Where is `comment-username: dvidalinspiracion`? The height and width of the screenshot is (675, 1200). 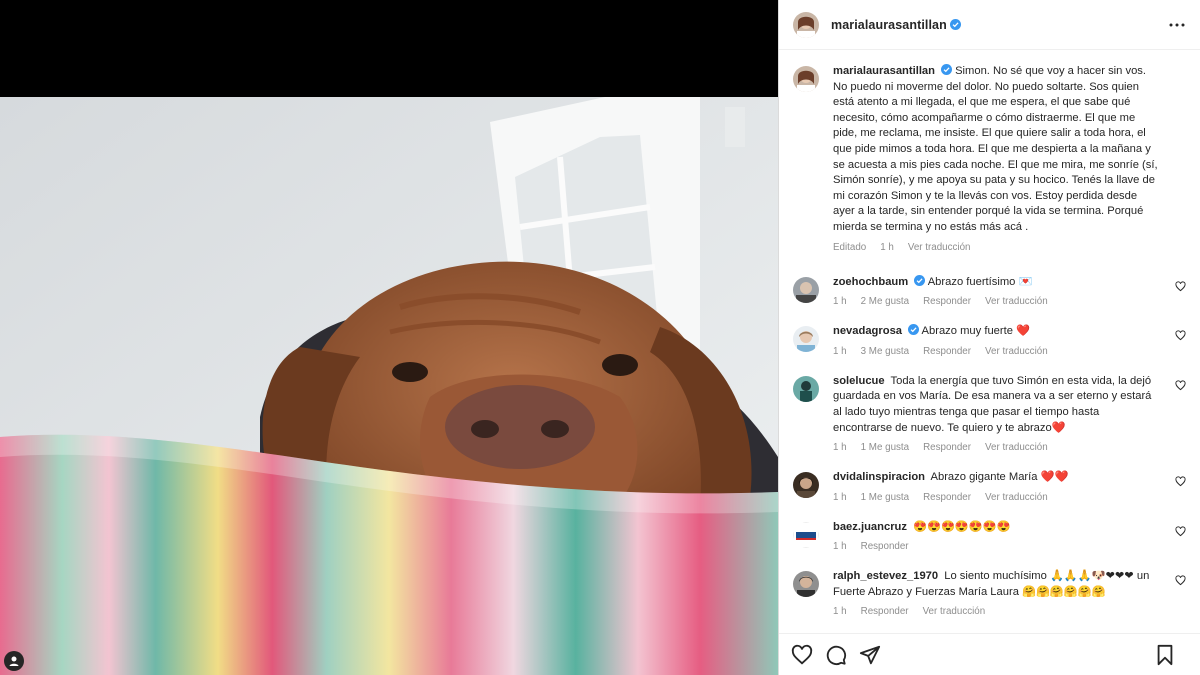 comment-username: dvidalinspiracion is located at coordinates (879, 477).